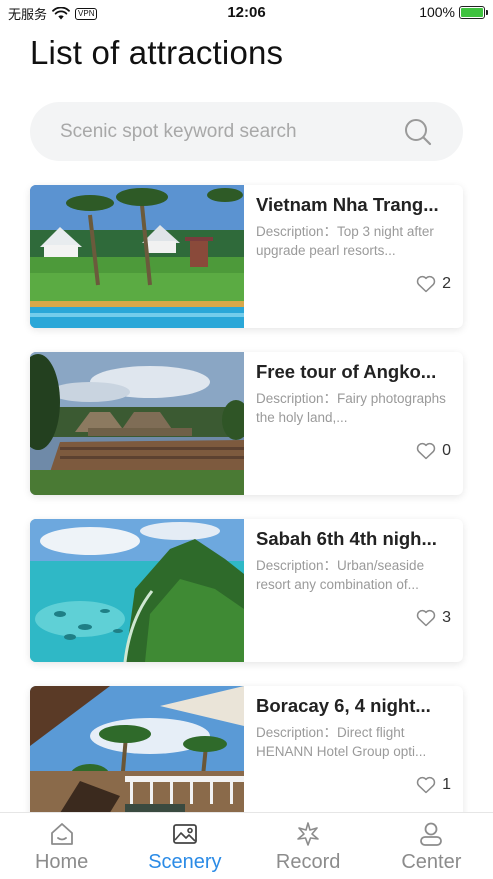 The image size is (493, 879). I want to click on page-title: List of attractions, so click(157, 52).